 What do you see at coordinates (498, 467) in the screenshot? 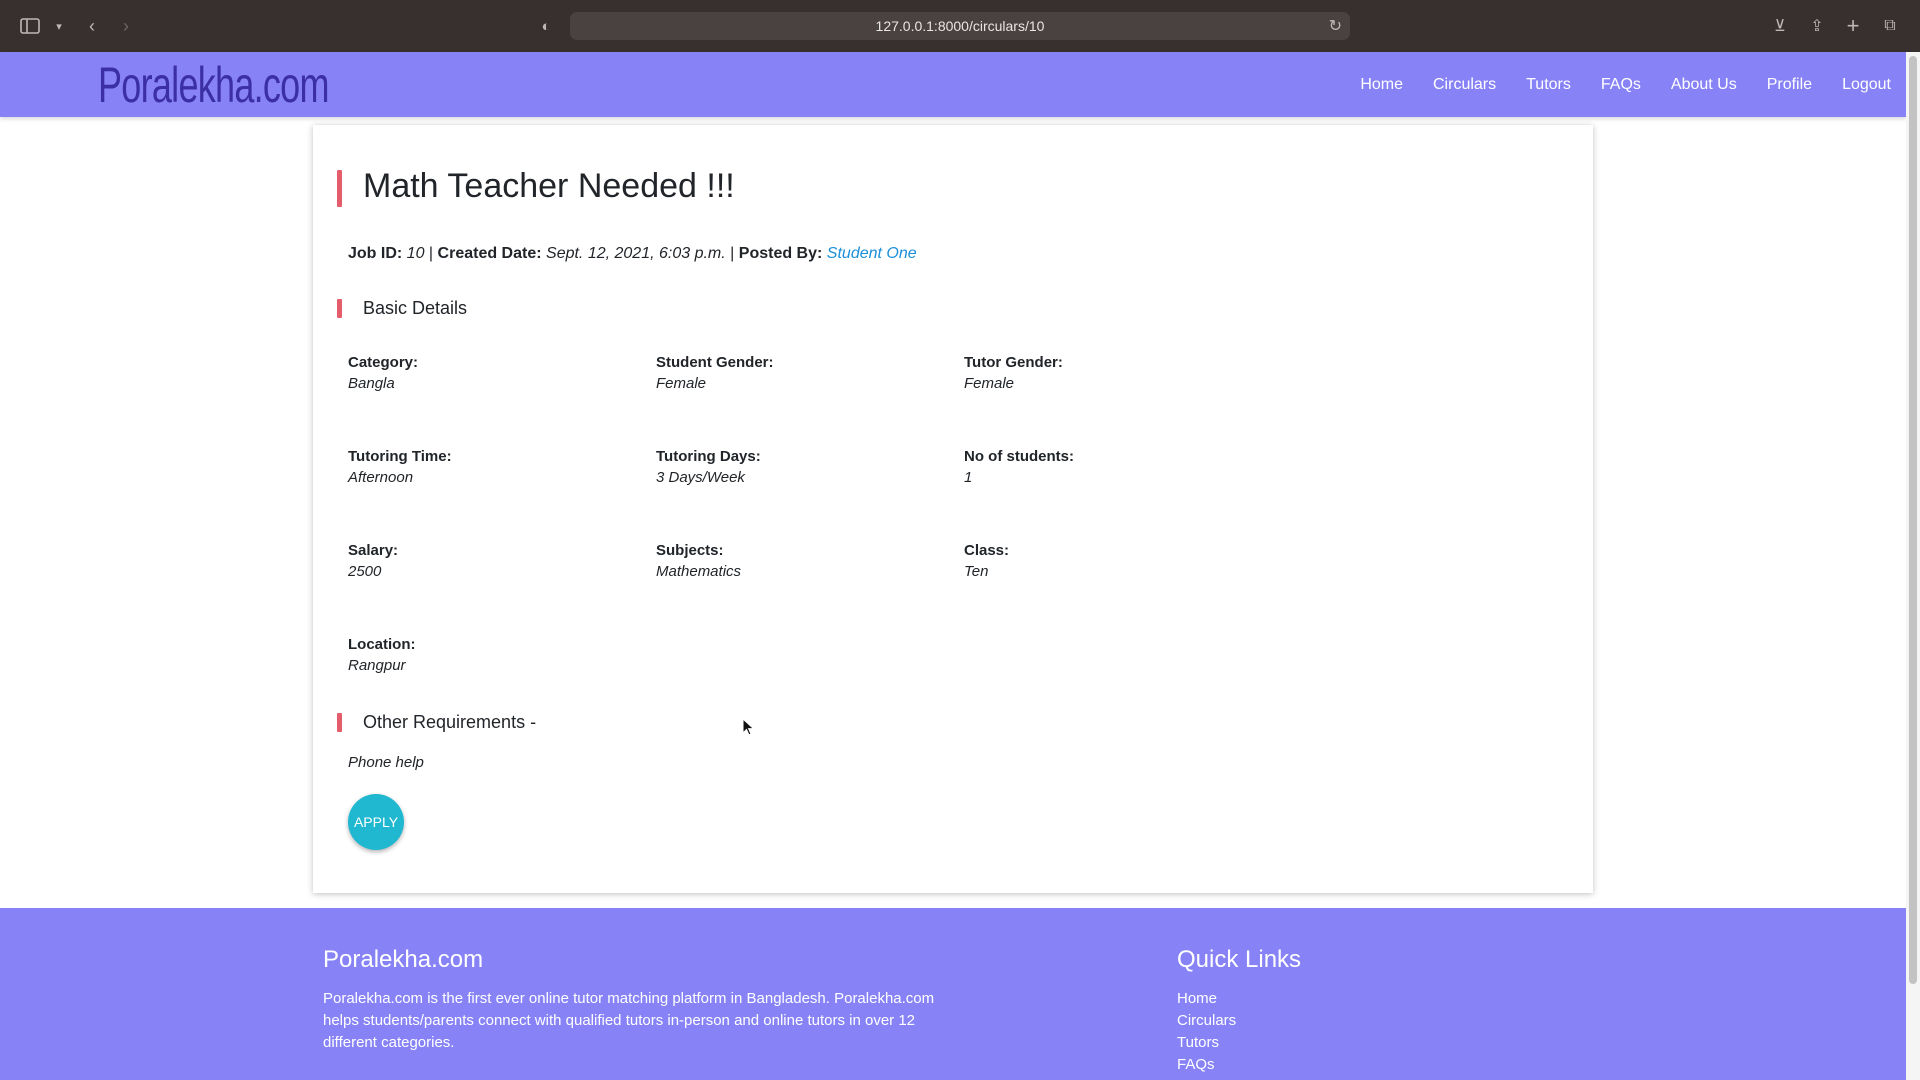
I see `field-tutoring-time: Tutoring Time: Afternoon` at bounding box center [498, 467].